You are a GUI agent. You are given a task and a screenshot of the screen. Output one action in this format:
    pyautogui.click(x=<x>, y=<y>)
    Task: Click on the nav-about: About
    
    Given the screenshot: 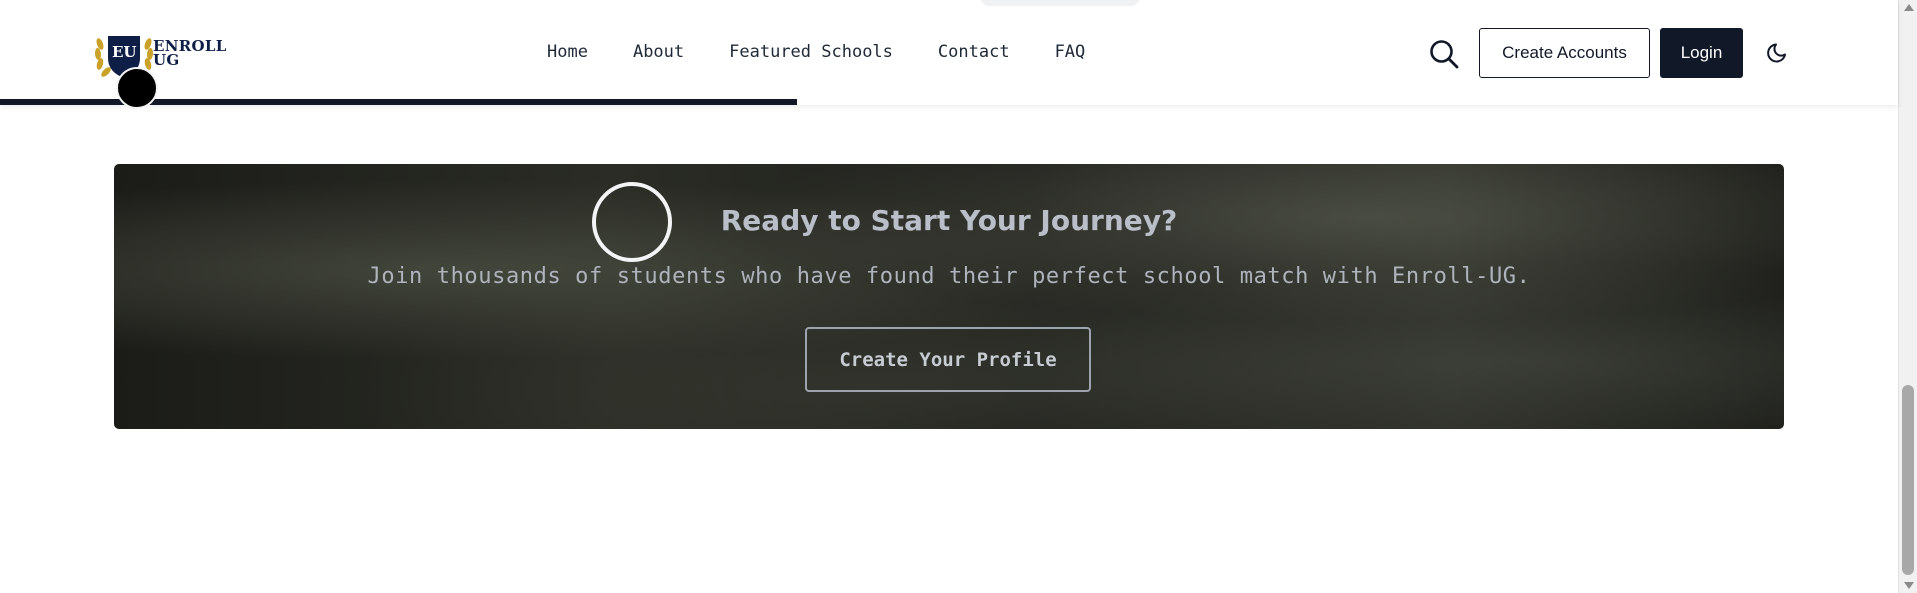 What is the action you would take?
    pyautogui.click(x=658, y=52)
    